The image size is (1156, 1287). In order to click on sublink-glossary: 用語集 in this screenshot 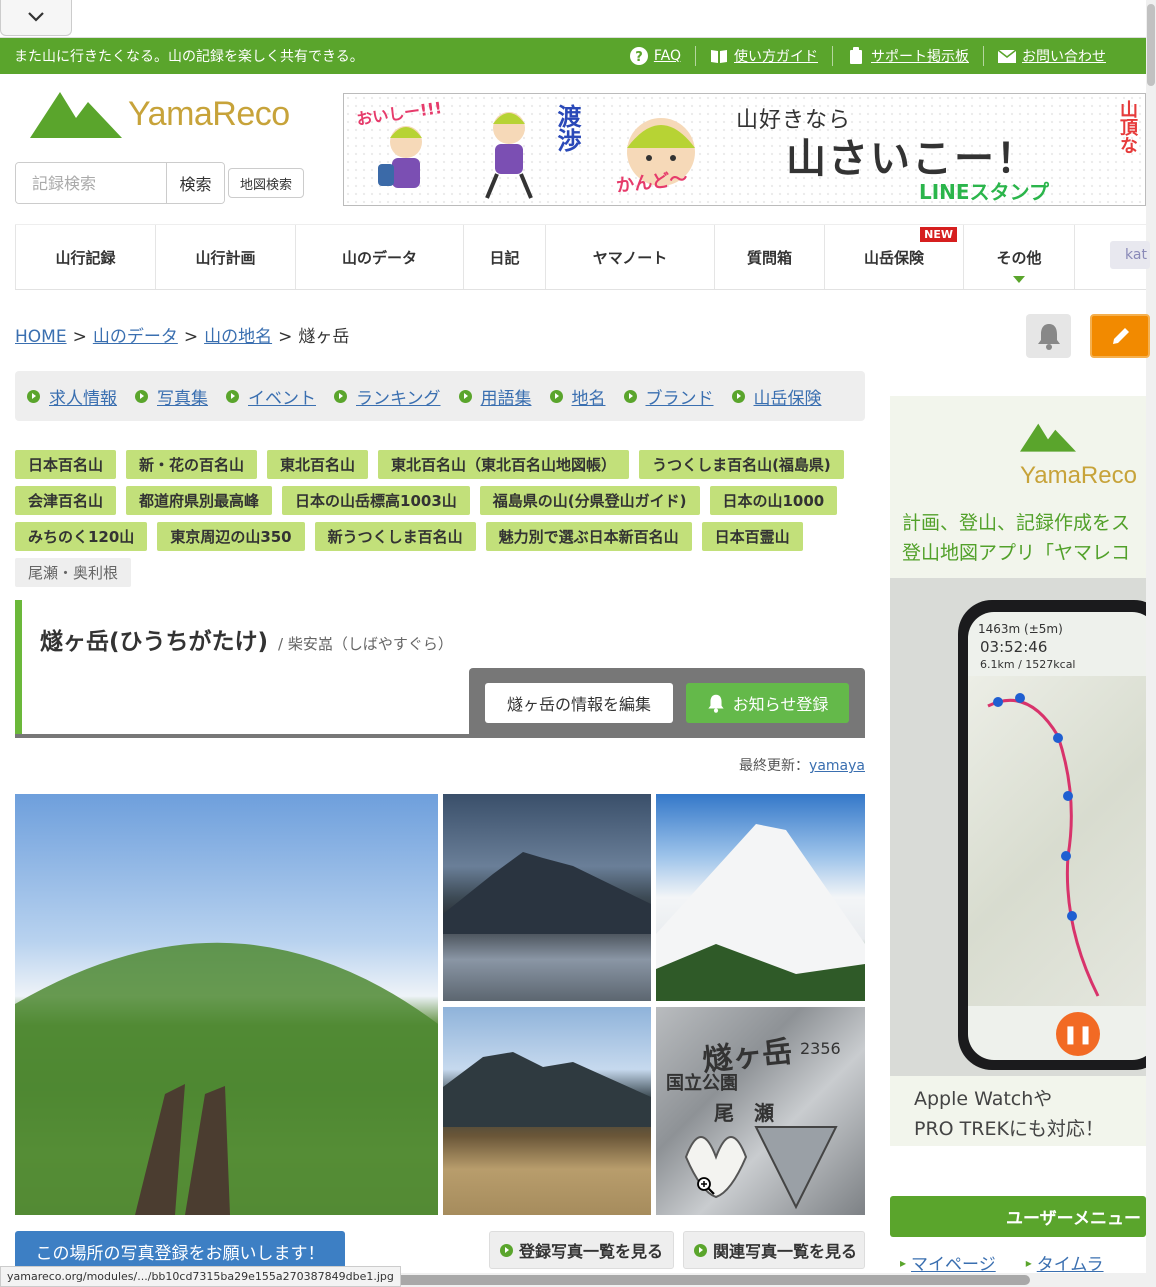, I will do `click(495, 396)`.